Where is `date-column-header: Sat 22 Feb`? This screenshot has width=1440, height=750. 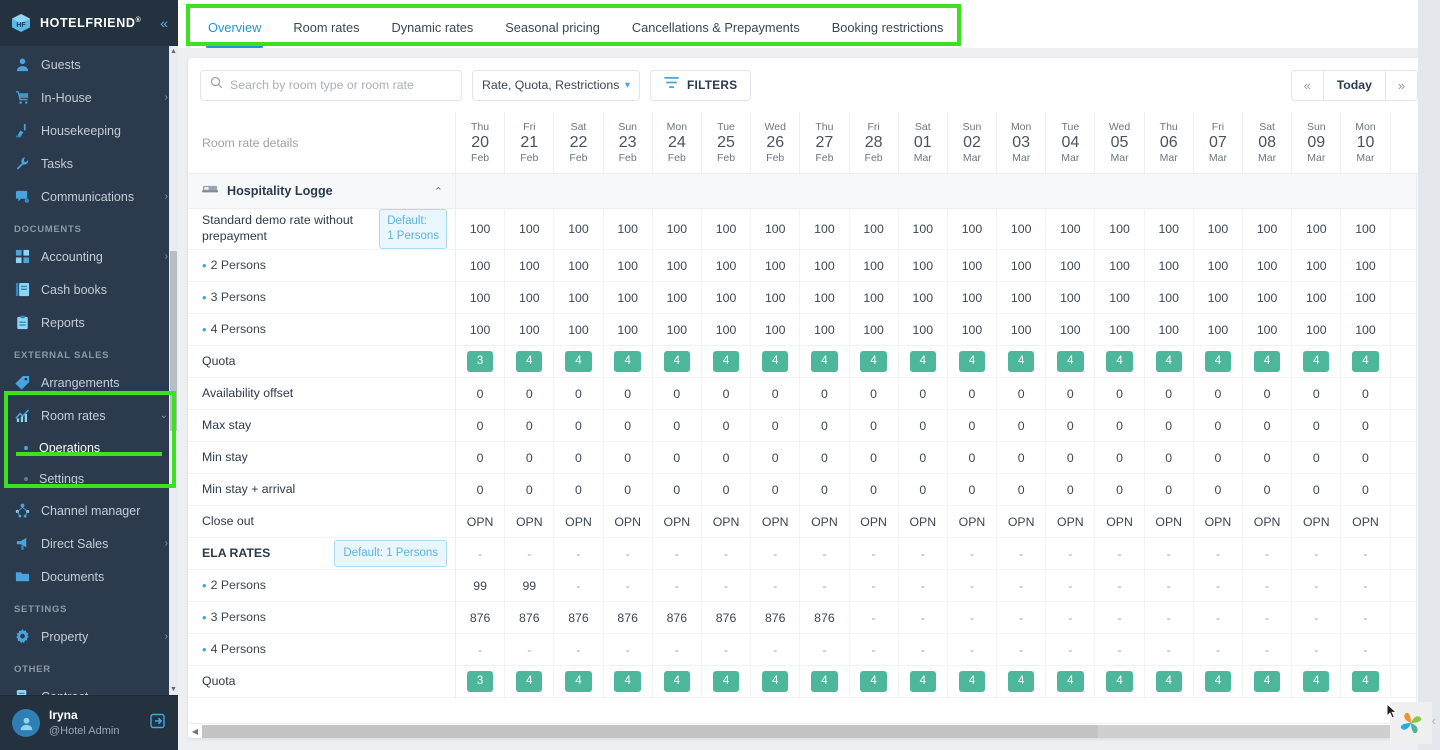 date-column-header: Sat 22 Feb is located at coordinates (579, 142).